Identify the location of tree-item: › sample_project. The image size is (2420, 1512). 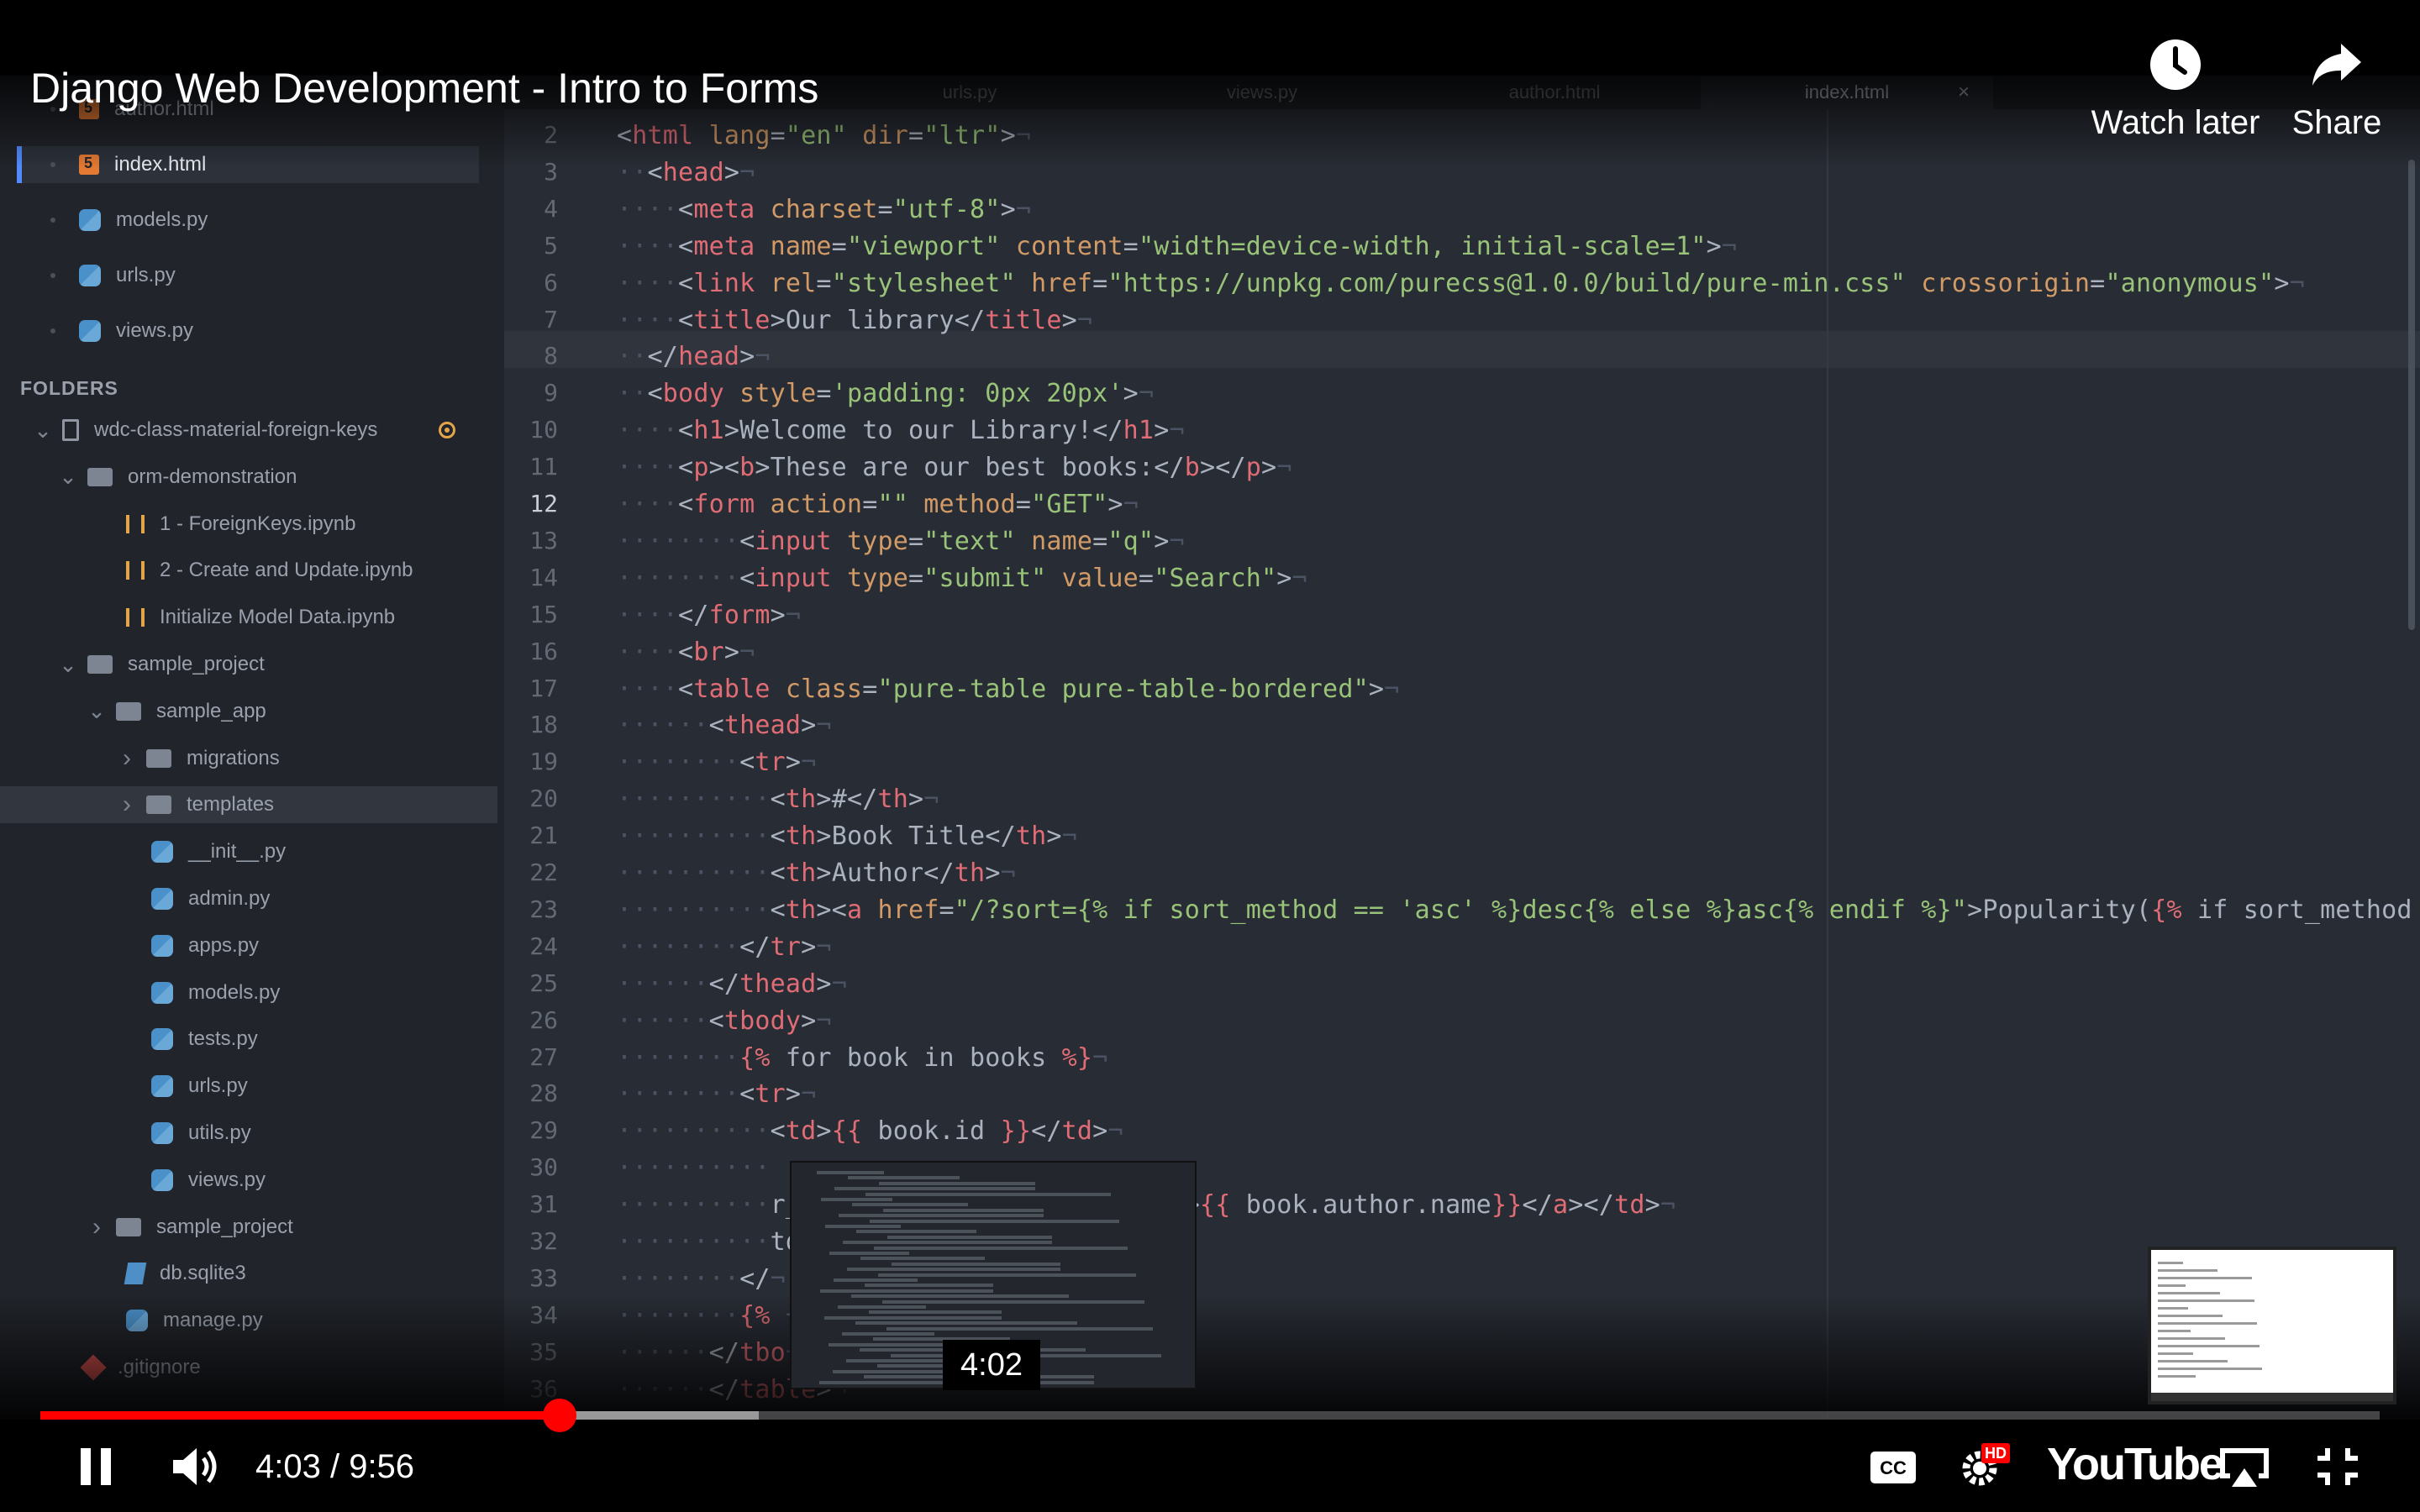
(235, 1227).